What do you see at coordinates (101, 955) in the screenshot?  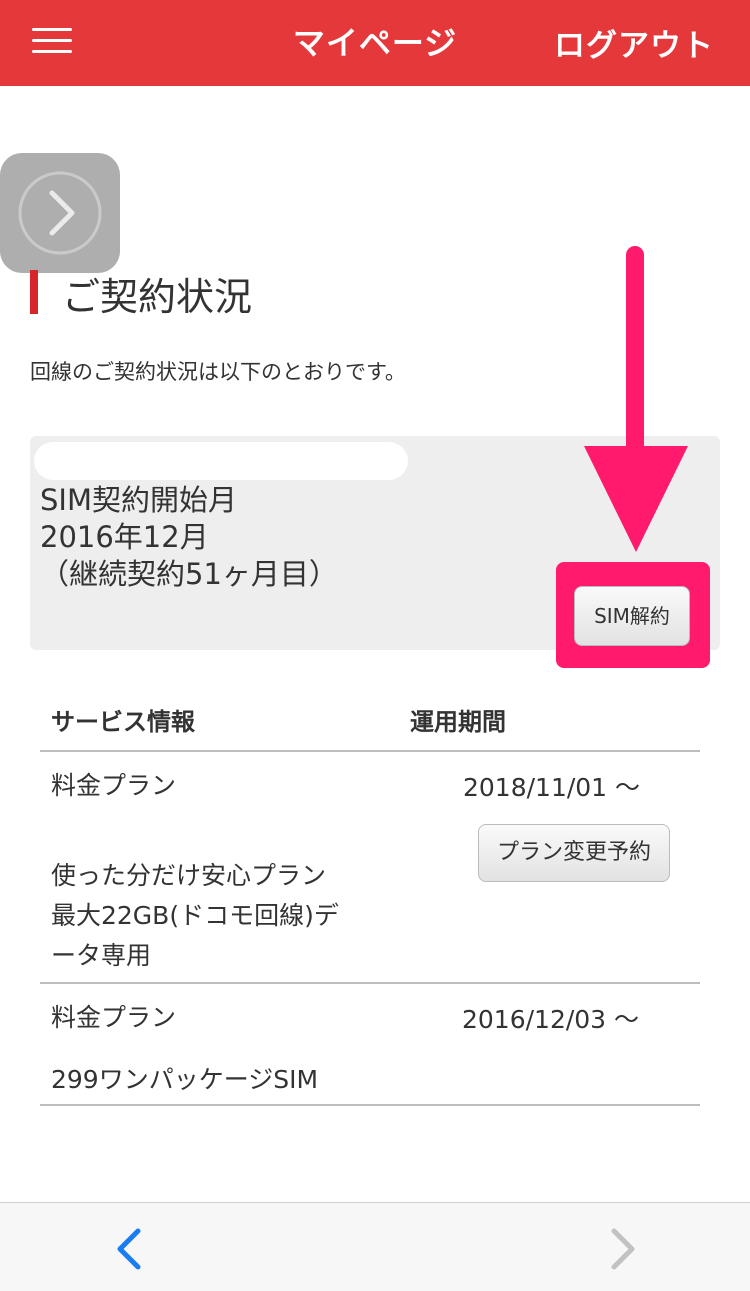 I see `row1-plan-line: ータ専用` at bounding box center [101, 955].